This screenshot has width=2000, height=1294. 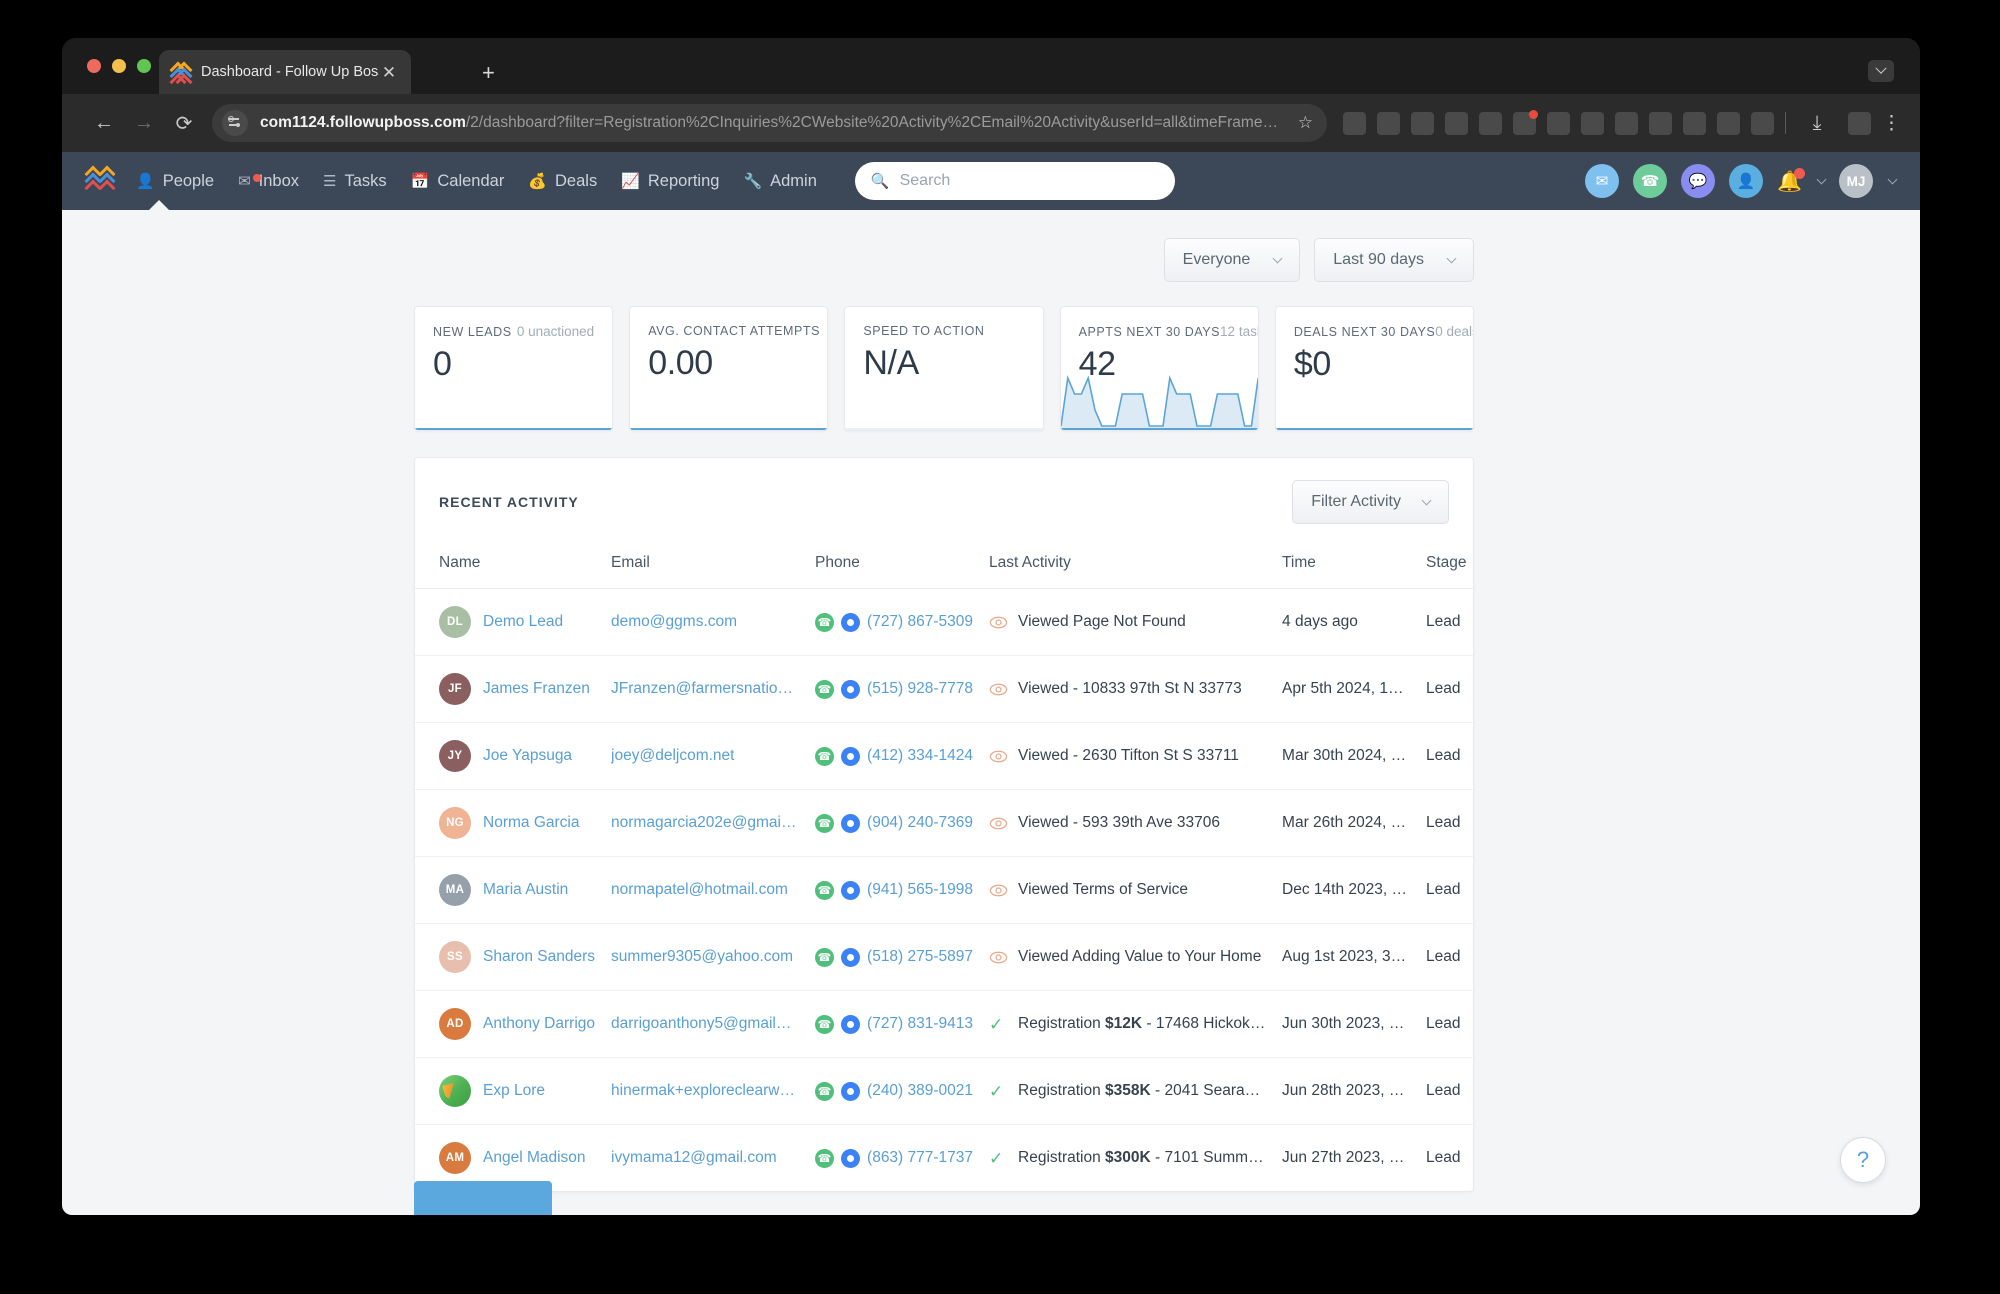 What do you see at coordinates (1859, 123) in the screenshot?
I see `profile-avatar-icon` at bounding box center [1859, 123].